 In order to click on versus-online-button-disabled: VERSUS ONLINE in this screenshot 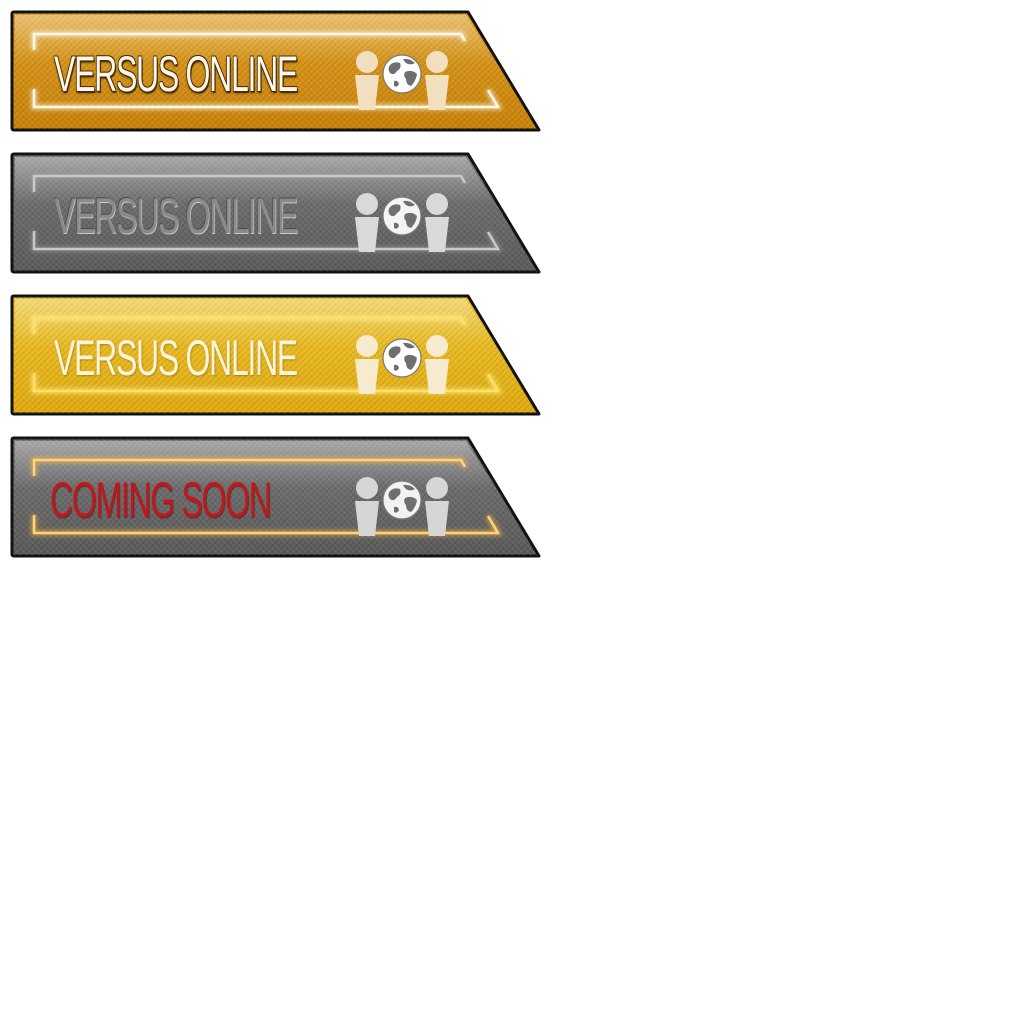, I will do `click(275, 214)`.